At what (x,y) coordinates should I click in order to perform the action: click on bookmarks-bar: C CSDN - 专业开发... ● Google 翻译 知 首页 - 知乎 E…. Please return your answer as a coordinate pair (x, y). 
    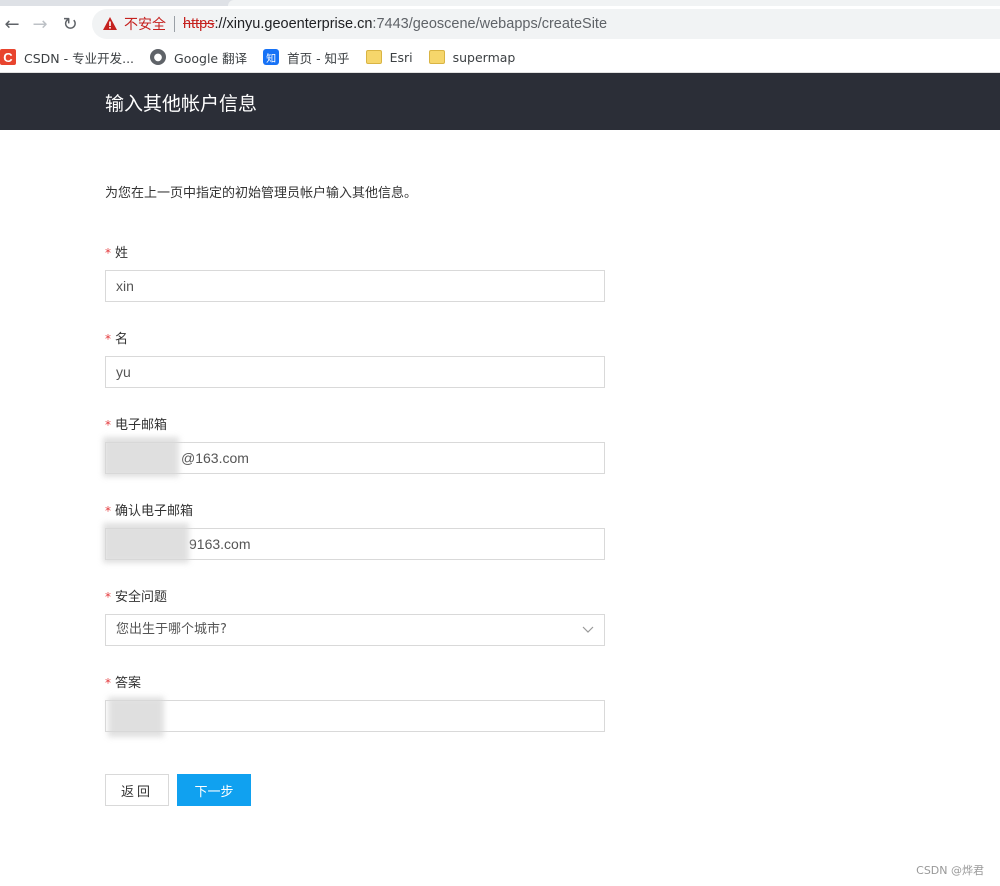
    Looking at the image, I should click on (500, 57).